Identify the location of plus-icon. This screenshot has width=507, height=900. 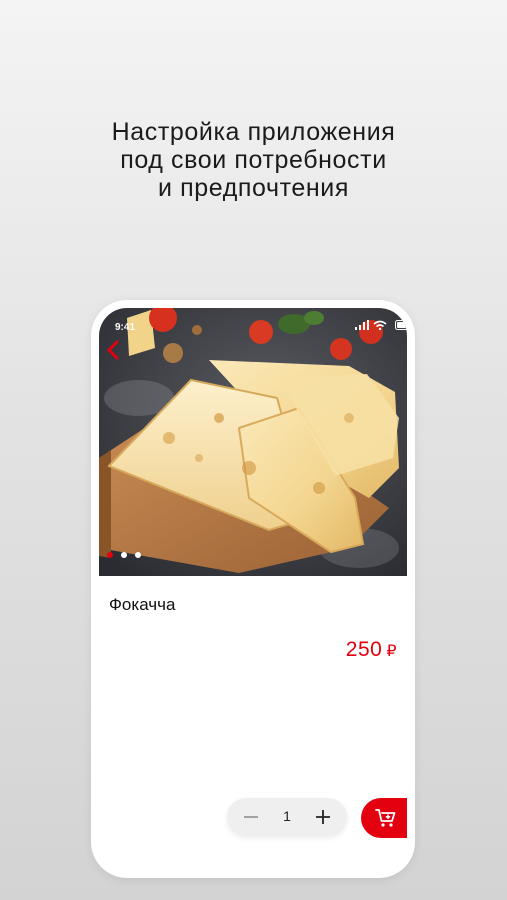
(323, 820).